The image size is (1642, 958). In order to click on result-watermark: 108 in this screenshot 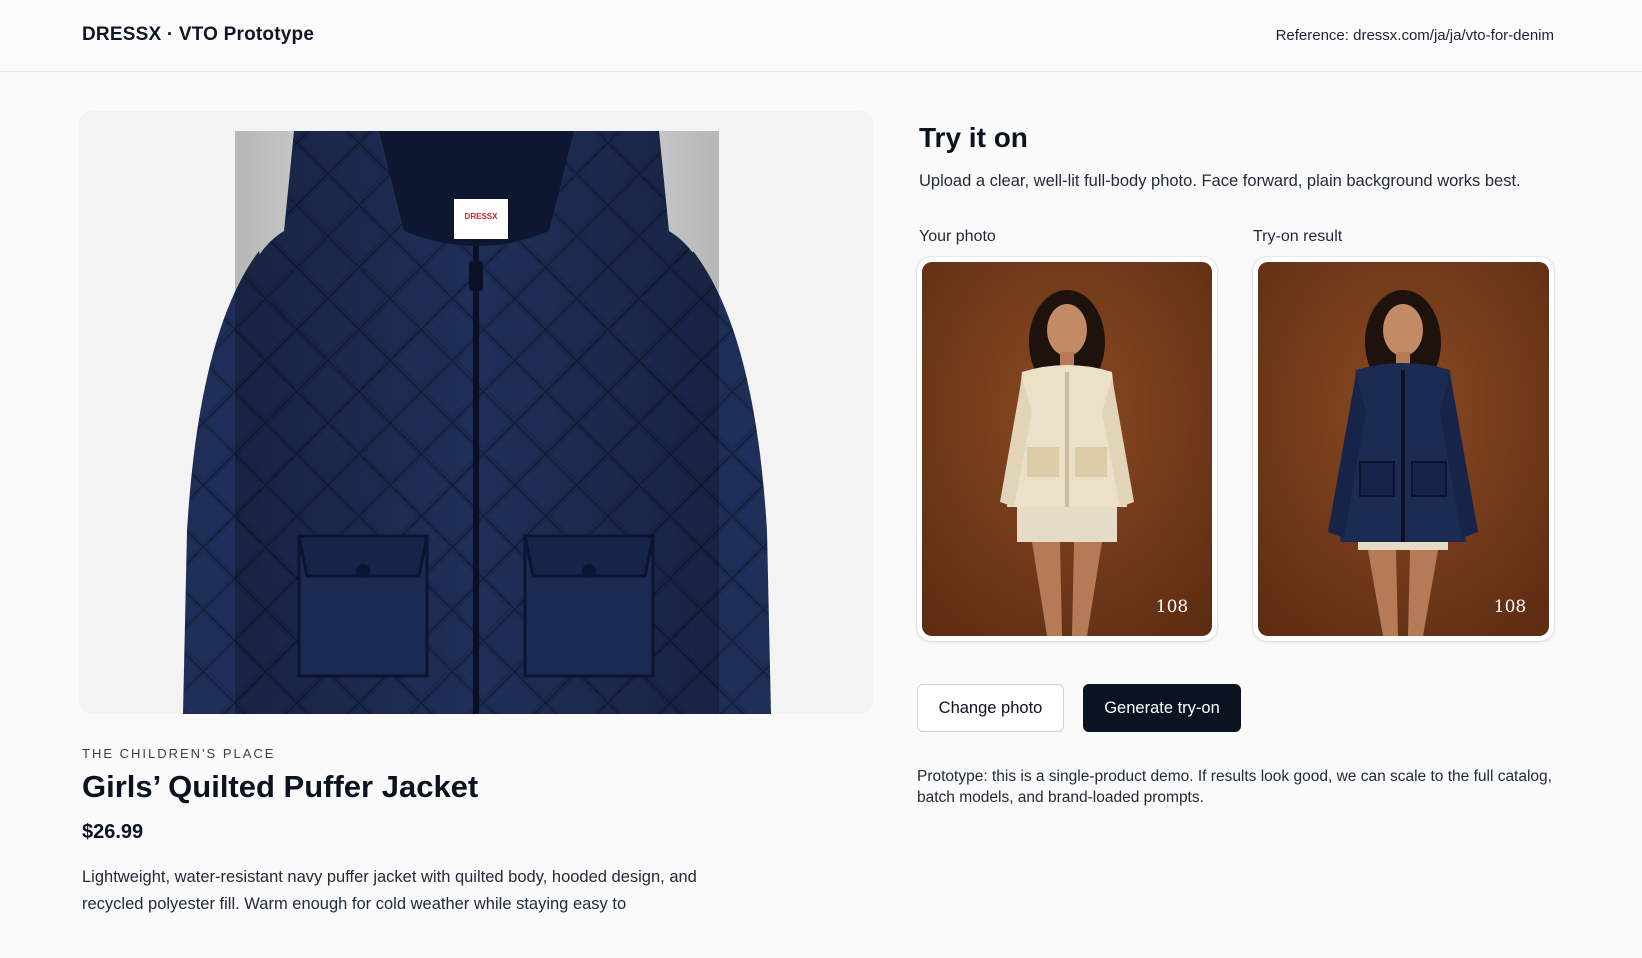, I will do `click(1510, 607)`.